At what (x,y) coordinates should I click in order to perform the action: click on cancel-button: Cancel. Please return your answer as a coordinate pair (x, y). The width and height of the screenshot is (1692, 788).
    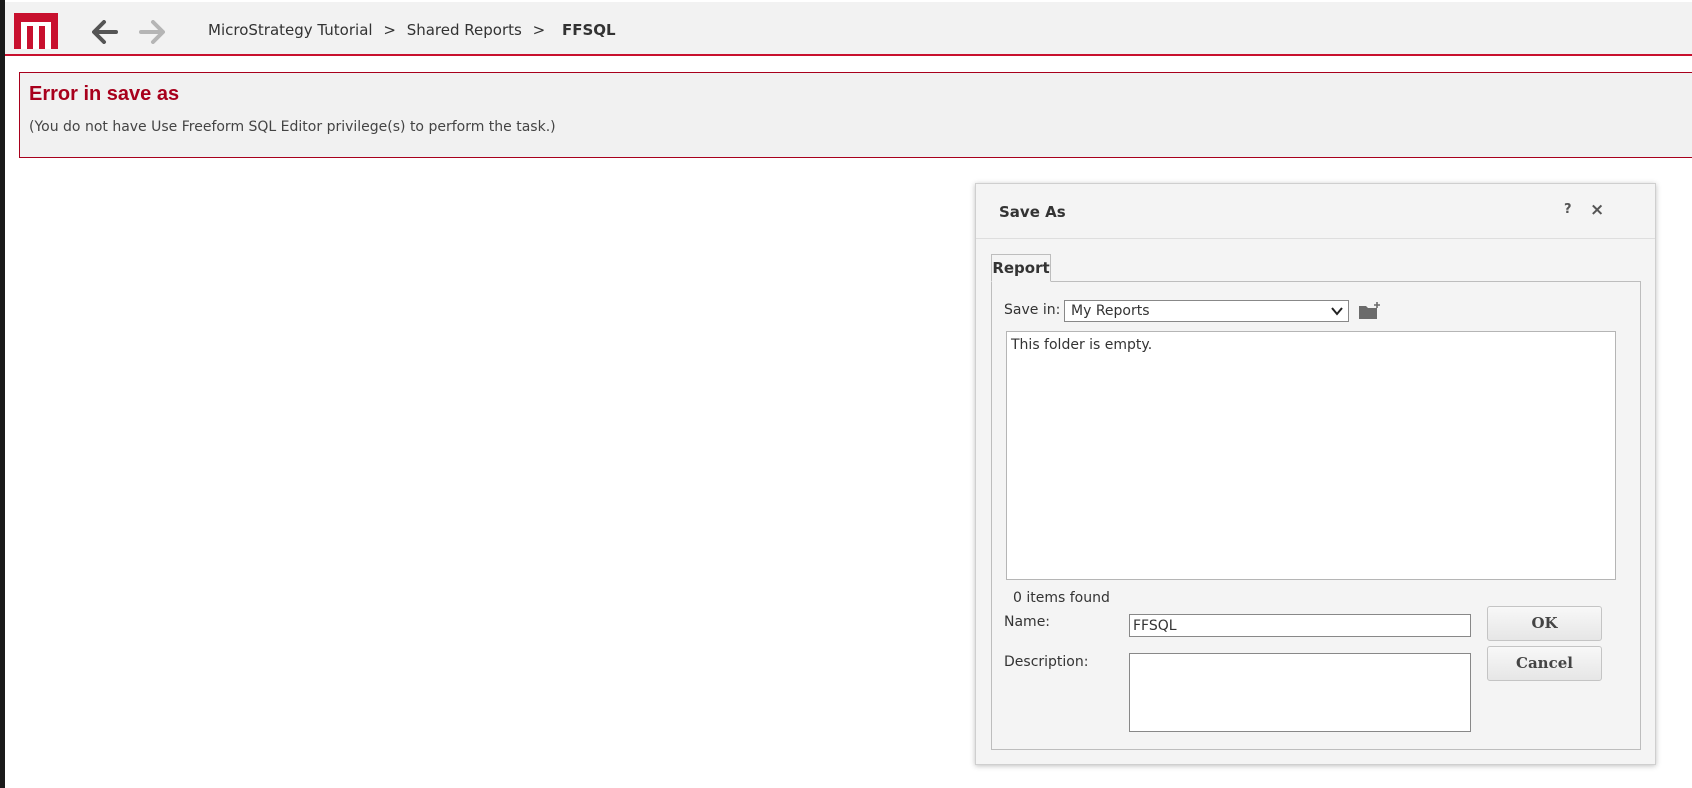
    Looking at the image, I should click on (1544, 663).